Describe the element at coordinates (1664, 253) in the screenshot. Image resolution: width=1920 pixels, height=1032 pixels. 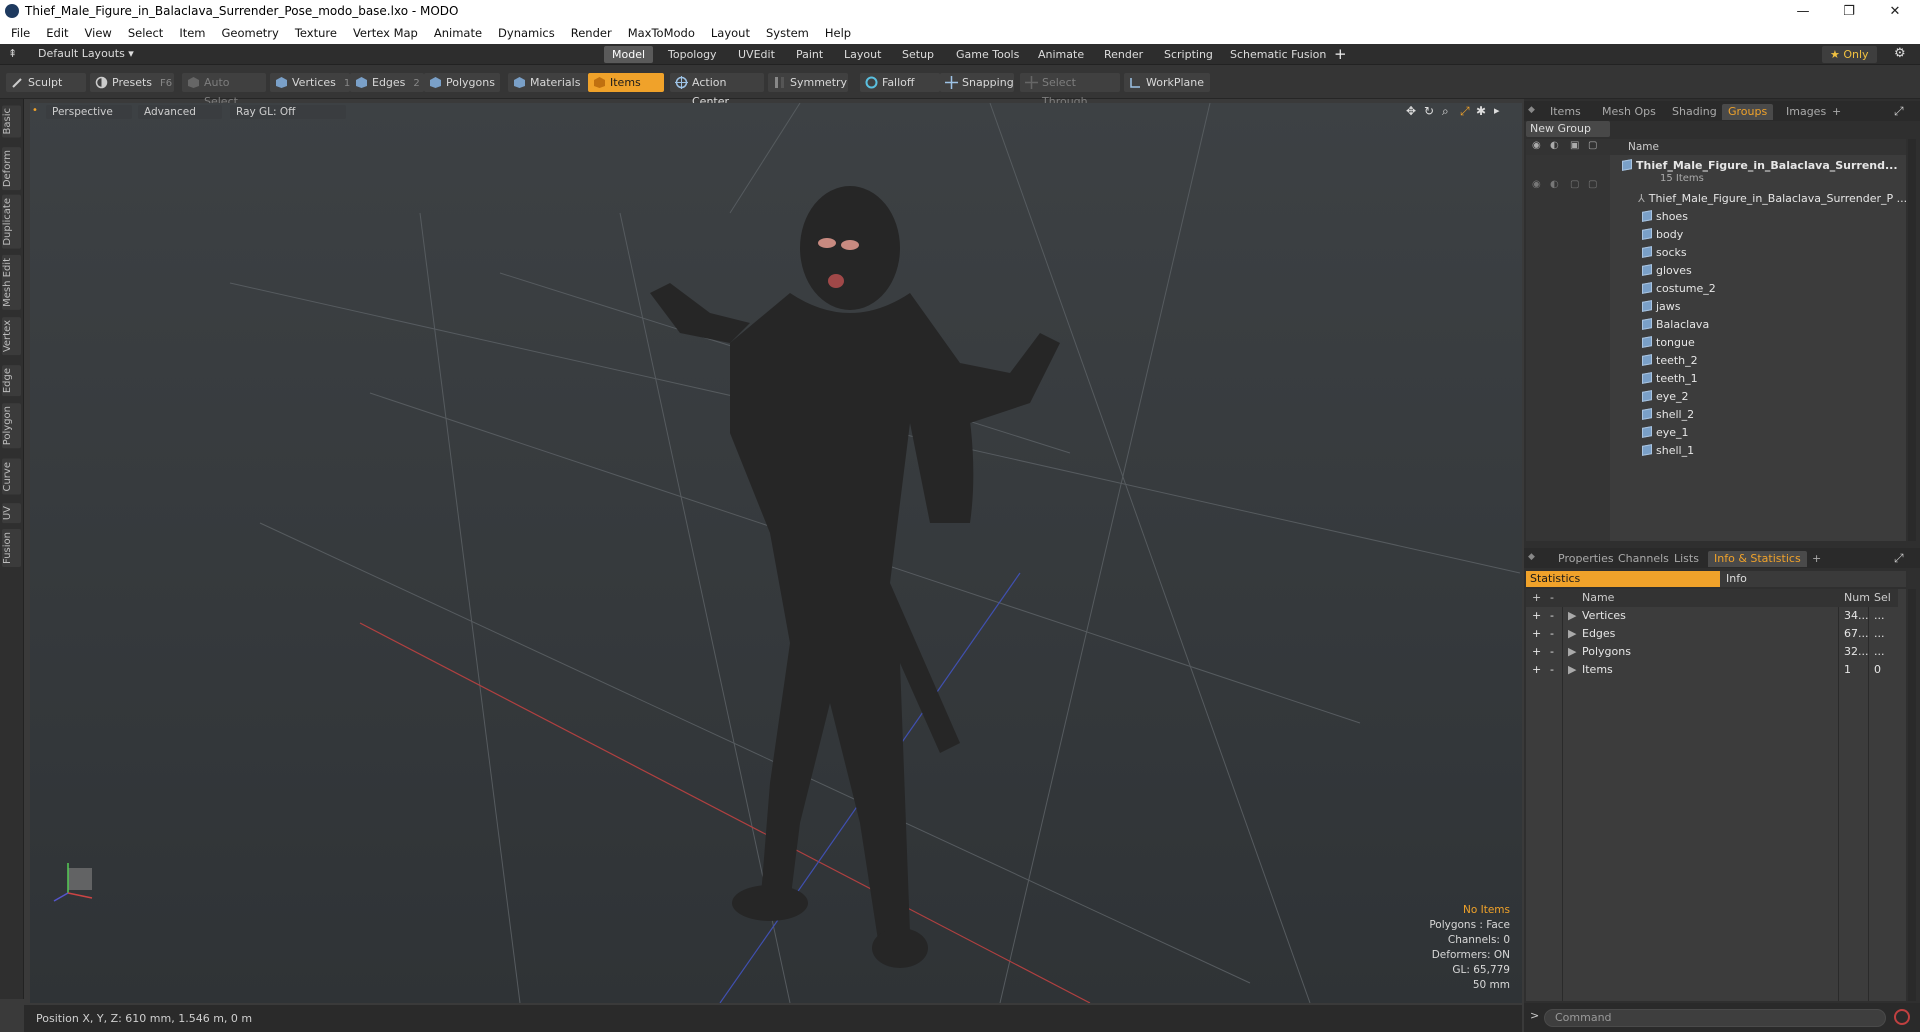
I see `list-item: socks` at that location.